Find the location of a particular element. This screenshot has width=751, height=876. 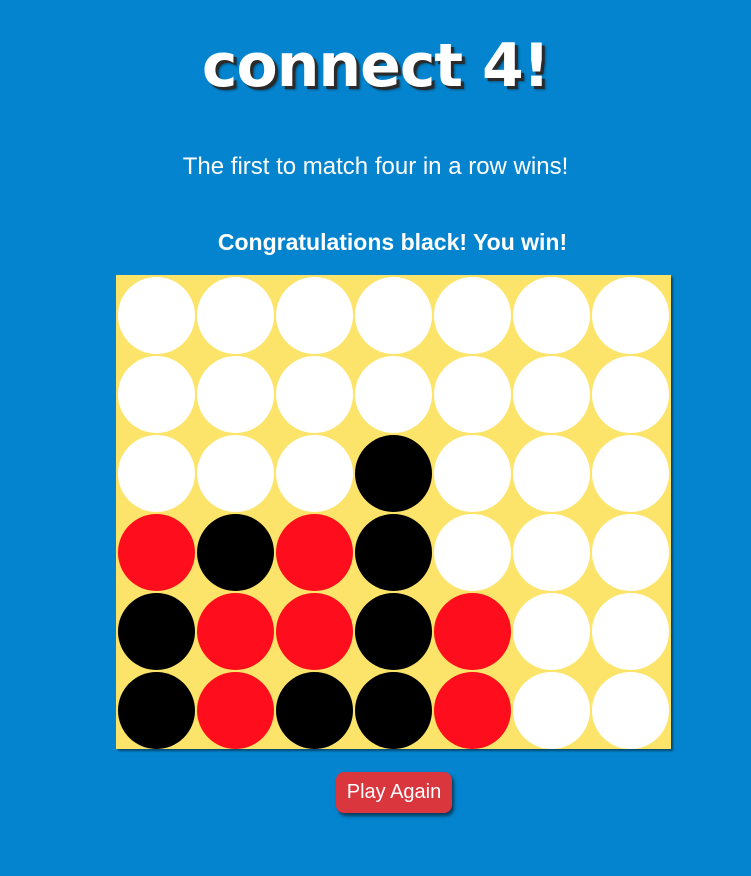

win-message: Congratulations black! You win! is located at coordinates (392, 242).